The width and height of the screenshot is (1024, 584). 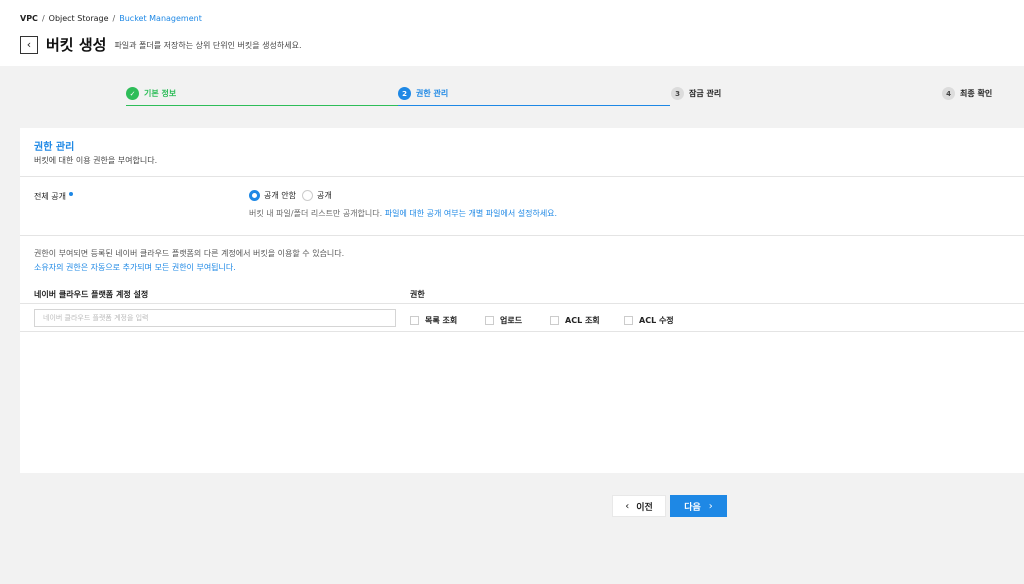 What do you see at coordinates (76, 45) in the screenshot?
I see `page-title: 버킷 생성` at bounding box center [76, 45].